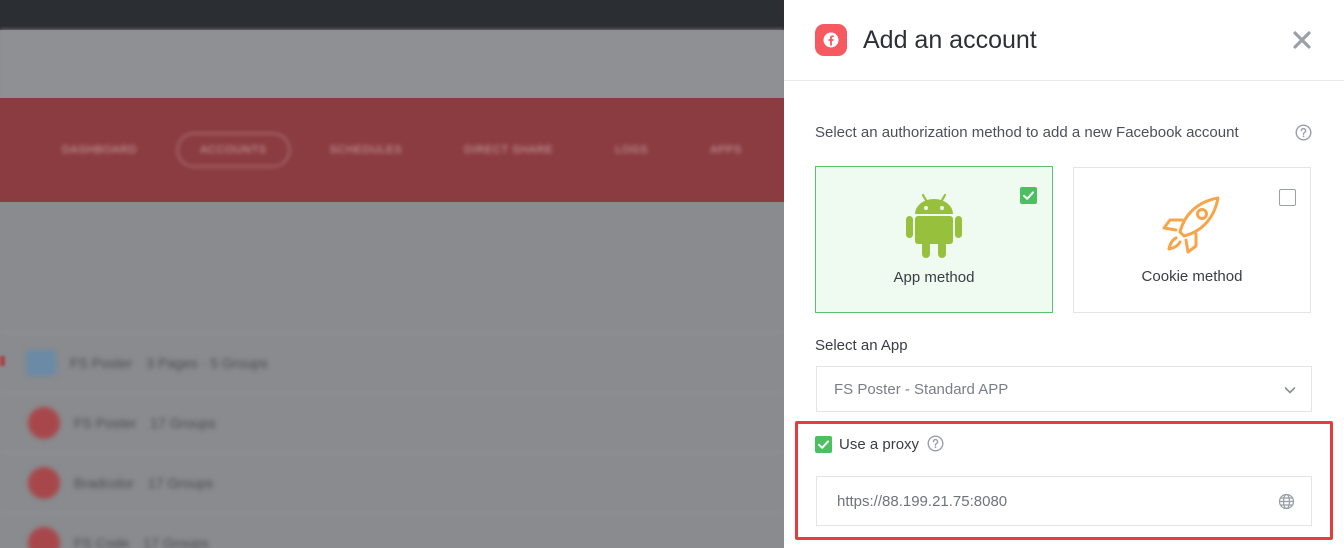  What do you see at coordinates (233, 150) in the screenshot?
I see `bg-nav-accounts: ACCOUNTS` at bounding box center [233, 150].